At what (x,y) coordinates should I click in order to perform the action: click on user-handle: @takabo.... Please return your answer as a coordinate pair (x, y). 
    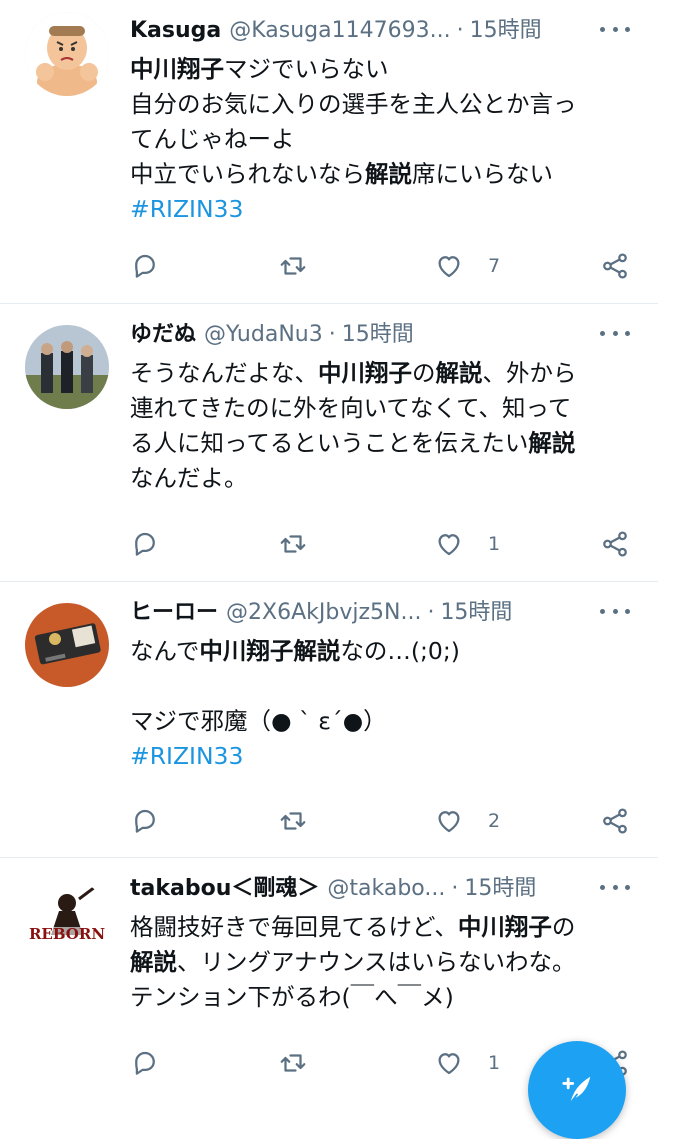
    Looking at the image, I should click on (386, 889).